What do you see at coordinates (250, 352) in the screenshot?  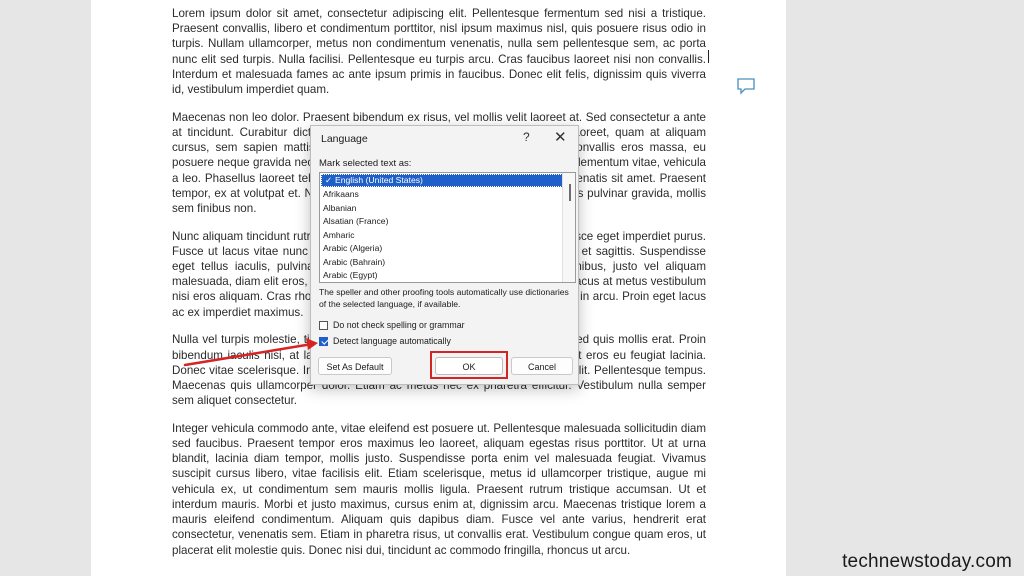 I see `annotation-arrow` at bounding box center [250, 352].